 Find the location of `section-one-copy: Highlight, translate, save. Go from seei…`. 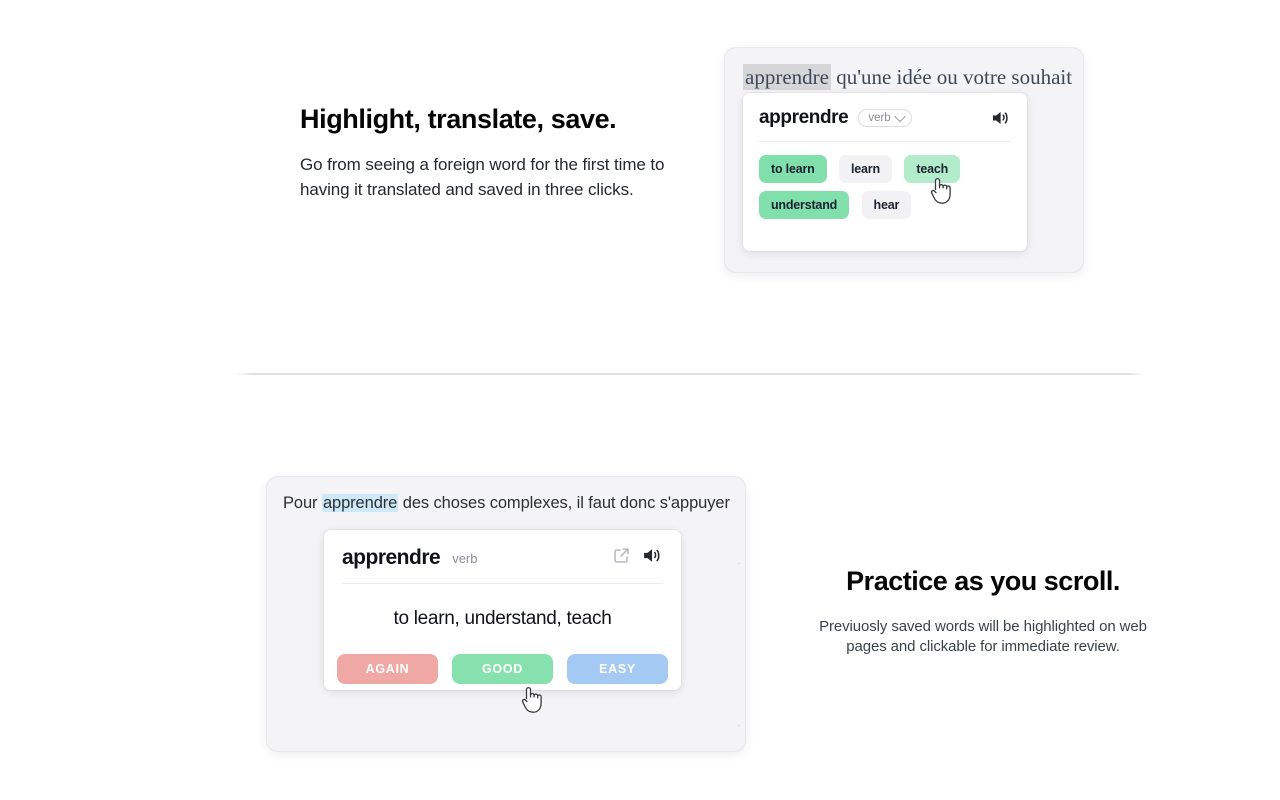

section-one-copy: Highlight, translate, save. Go from seei… is located at coordinates (500, 153).